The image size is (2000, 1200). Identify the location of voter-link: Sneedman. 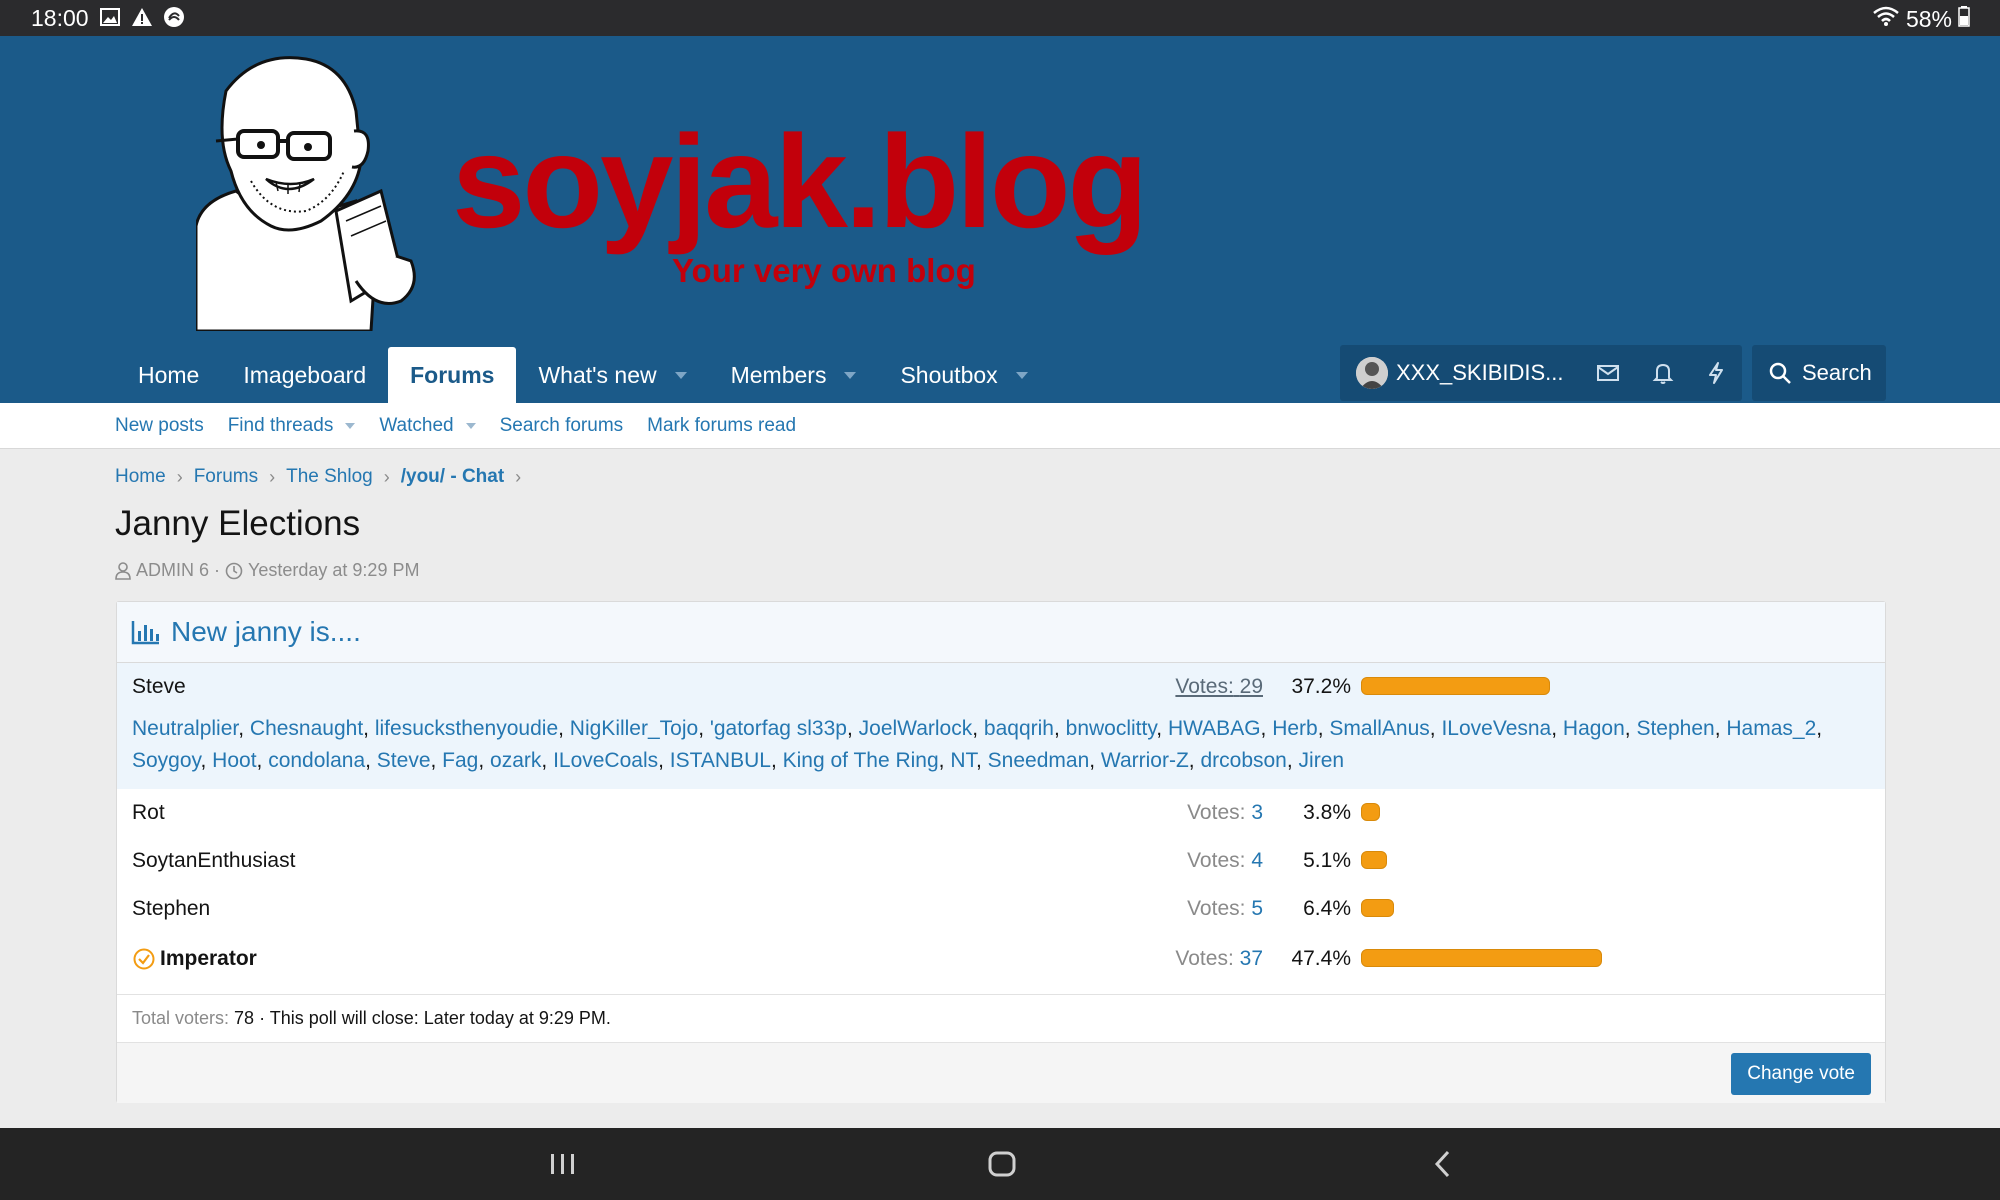
(1039, 760).